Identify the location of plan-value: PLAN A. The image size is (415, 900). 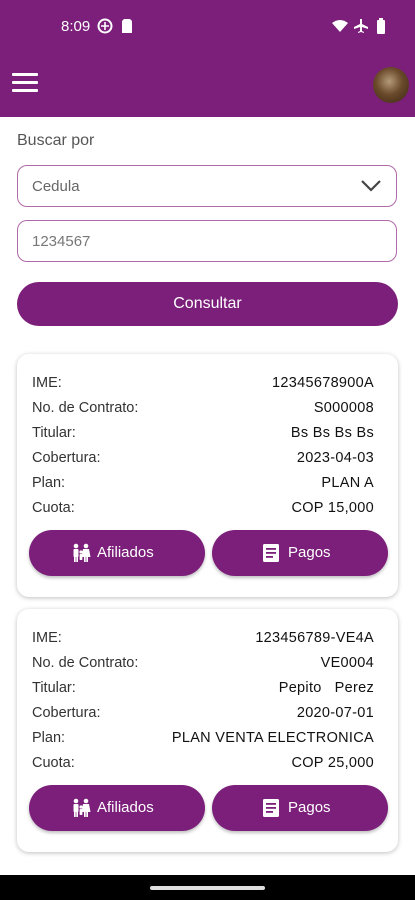
(347, 483).